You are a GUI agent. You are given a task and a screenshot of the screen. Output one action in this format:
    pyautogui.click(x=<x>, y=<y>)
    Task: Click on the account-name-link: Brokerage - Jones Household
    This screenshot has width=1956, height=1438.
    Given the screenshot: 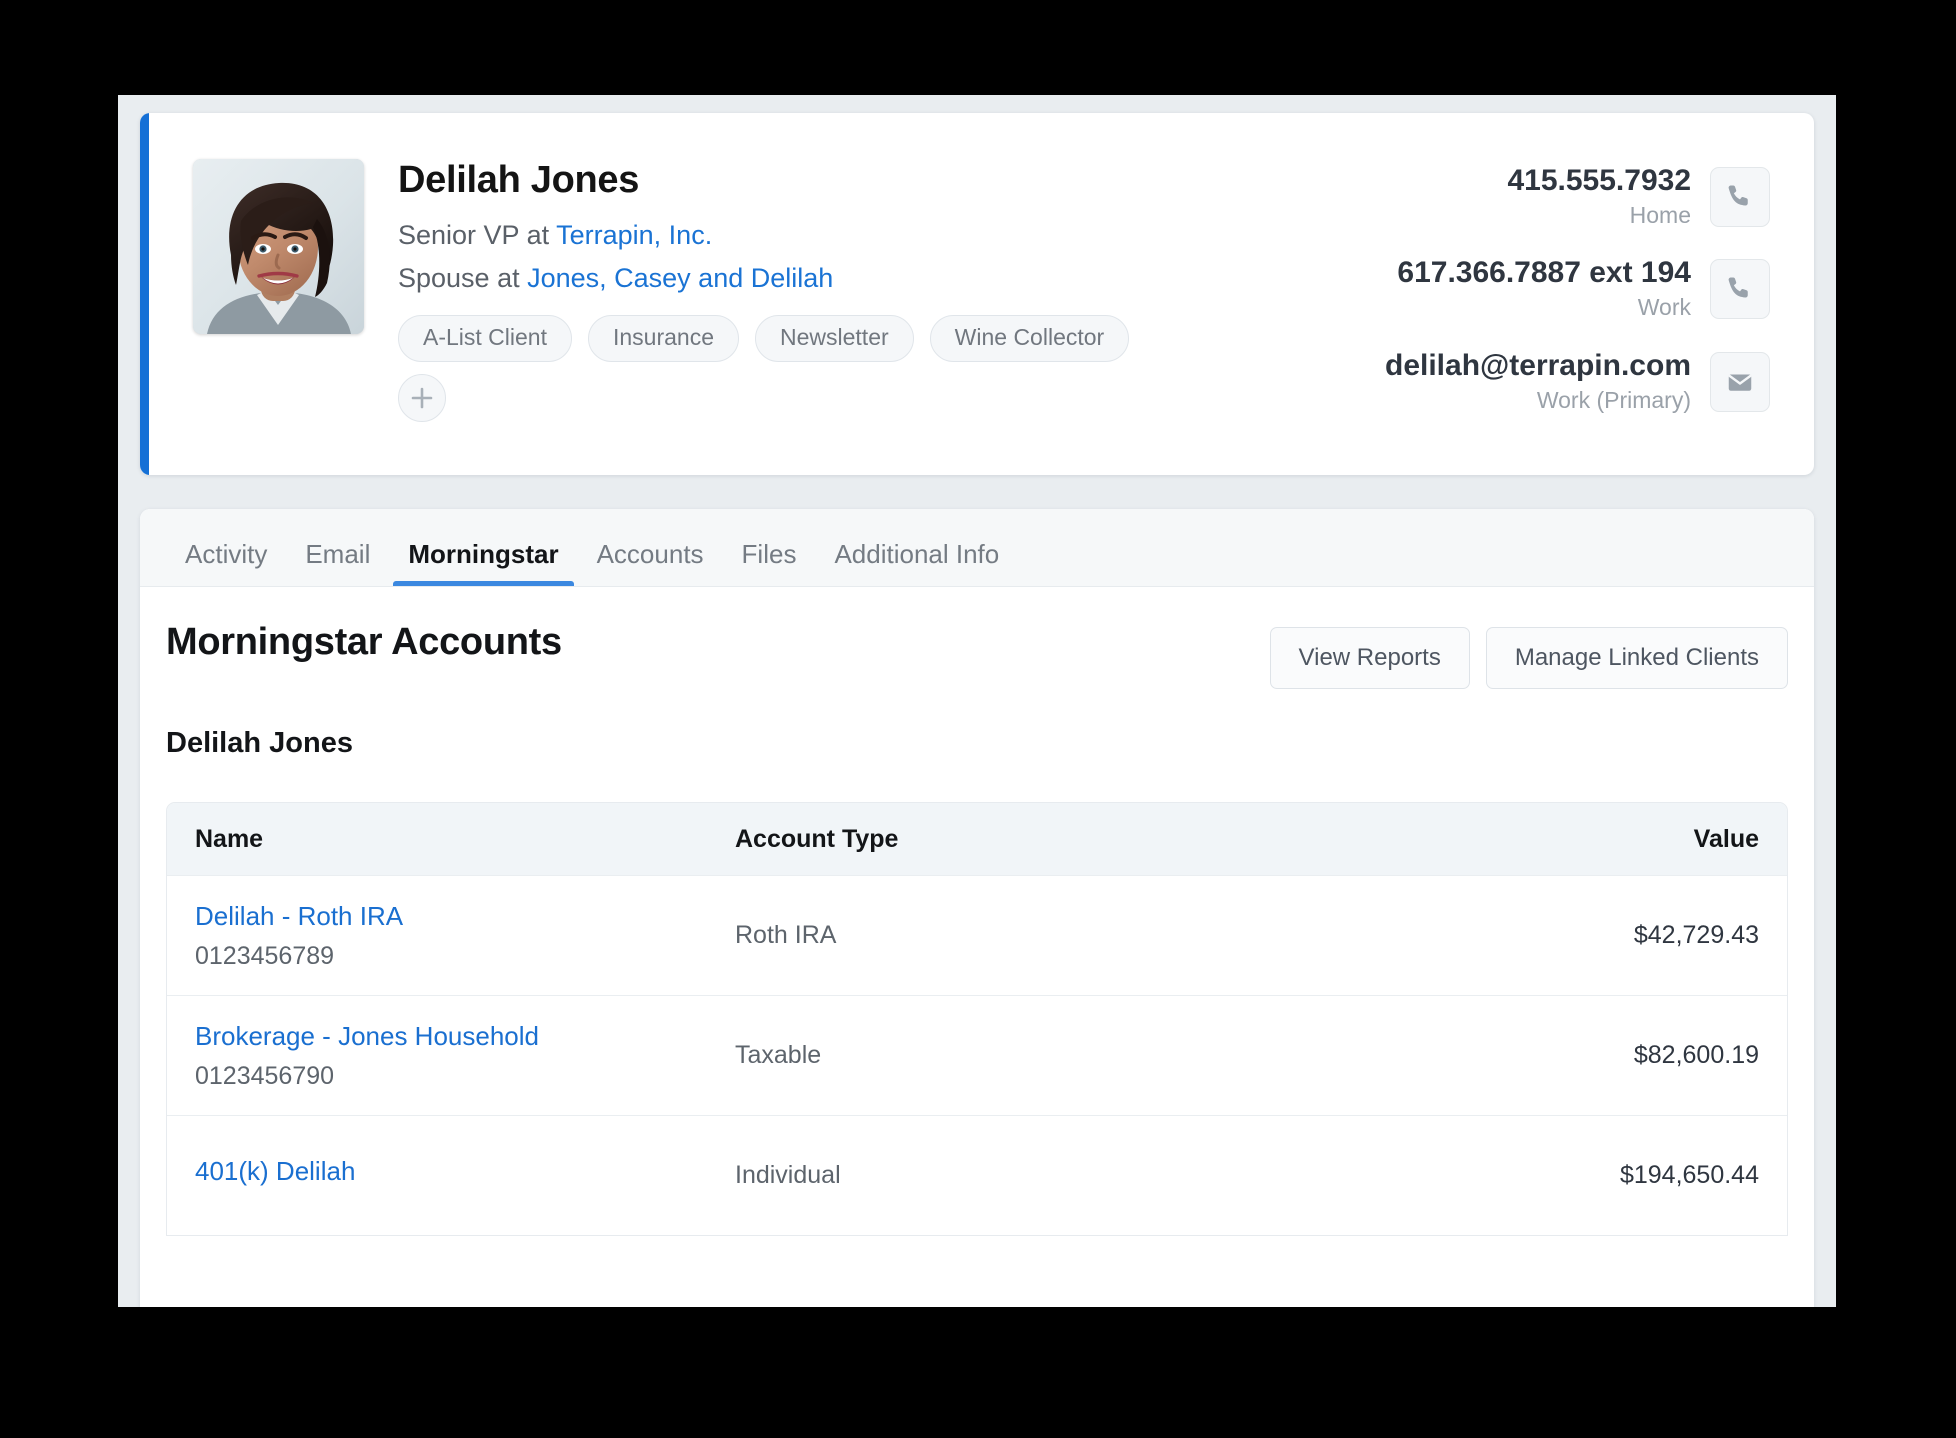 What is the action you would take?
    pyautogui.click(x=437, y=1036)
    